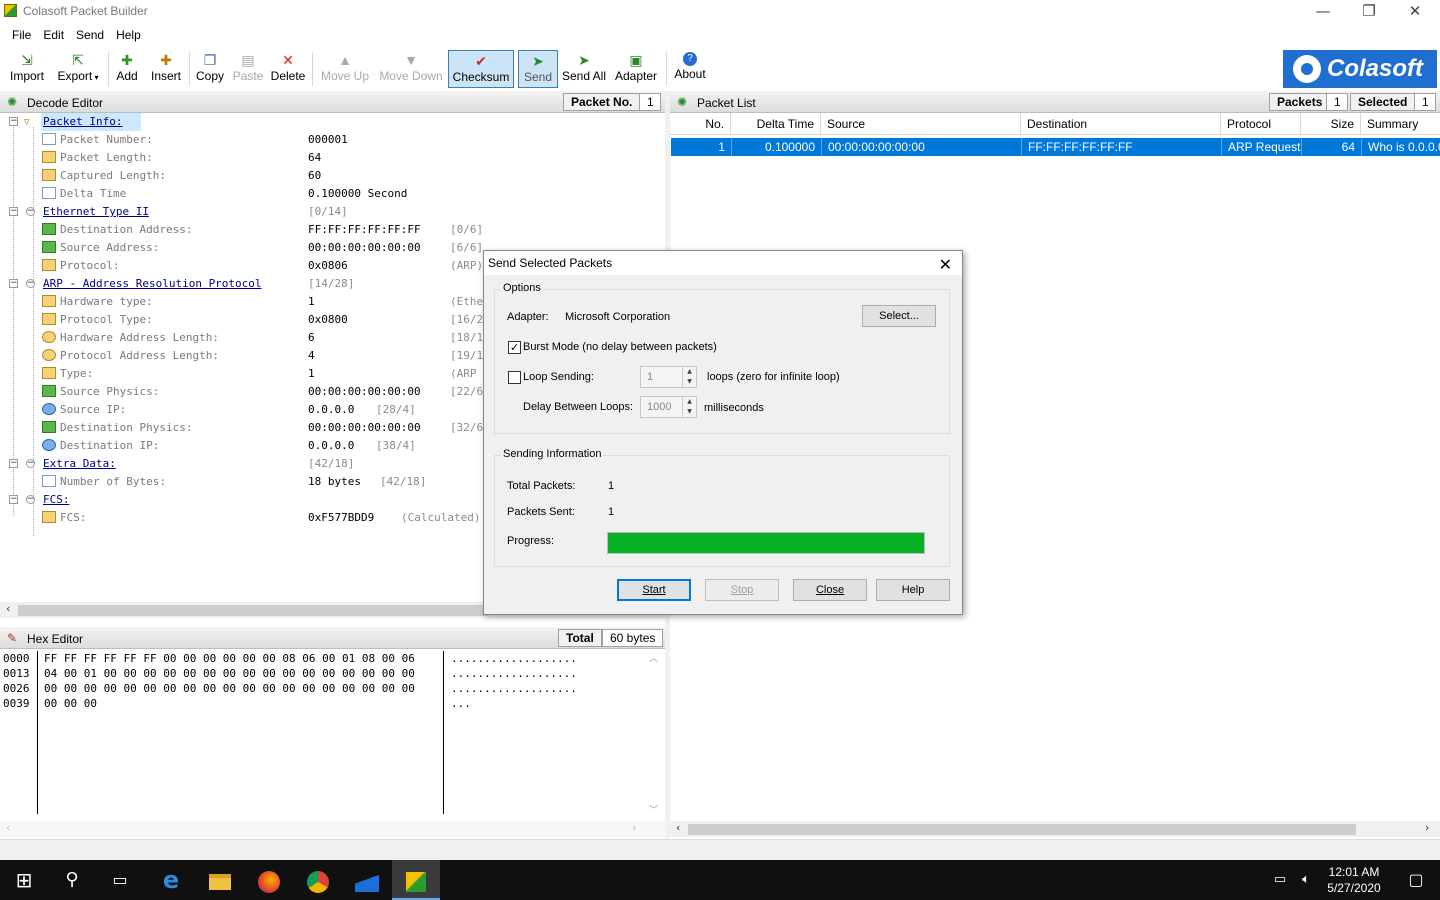 The image size is (1440, 900). Describe the element at coordinates (341, 518) in the screenshot. I see `field-value: 0xF577BDD9` at that location.